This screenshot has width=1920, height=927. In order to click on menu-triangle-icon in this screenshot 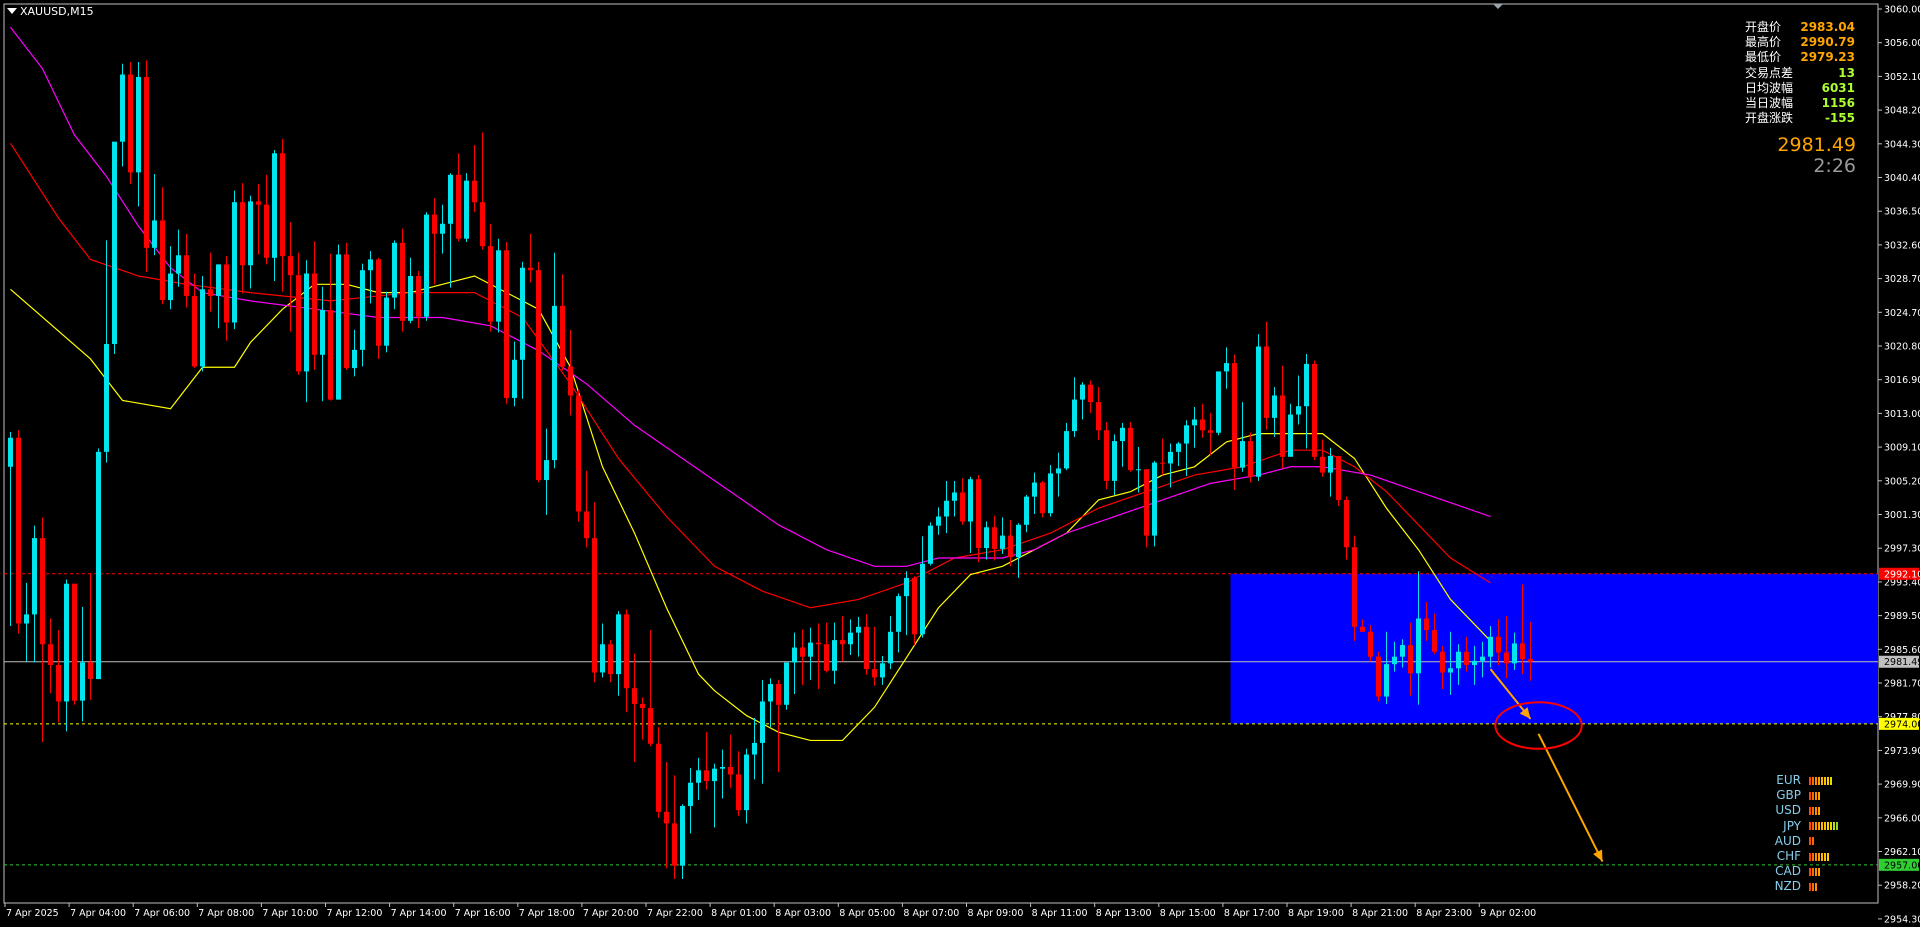, I will do `click(12, 11)`.